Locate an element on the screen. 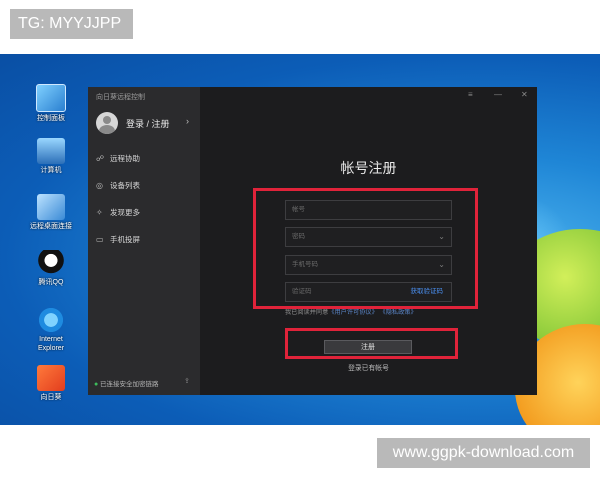 The height and width of the screenshot is (480, 600). watermark-bottom-right: www.ggpk-download.com is located at coordinates (483, 453).